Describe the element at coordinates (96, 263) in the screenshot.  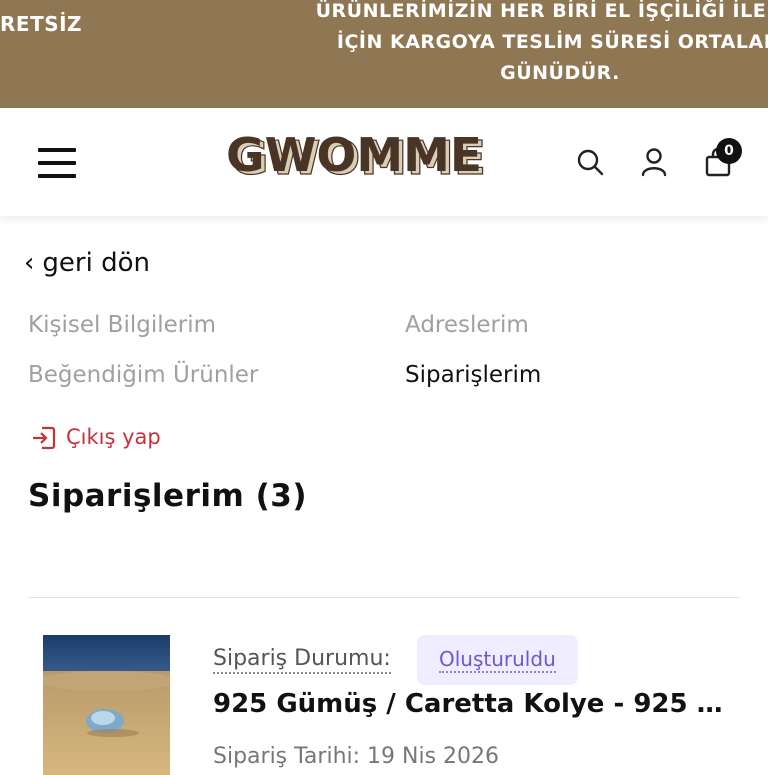
I see `back-link-label: geri dön` at that location.